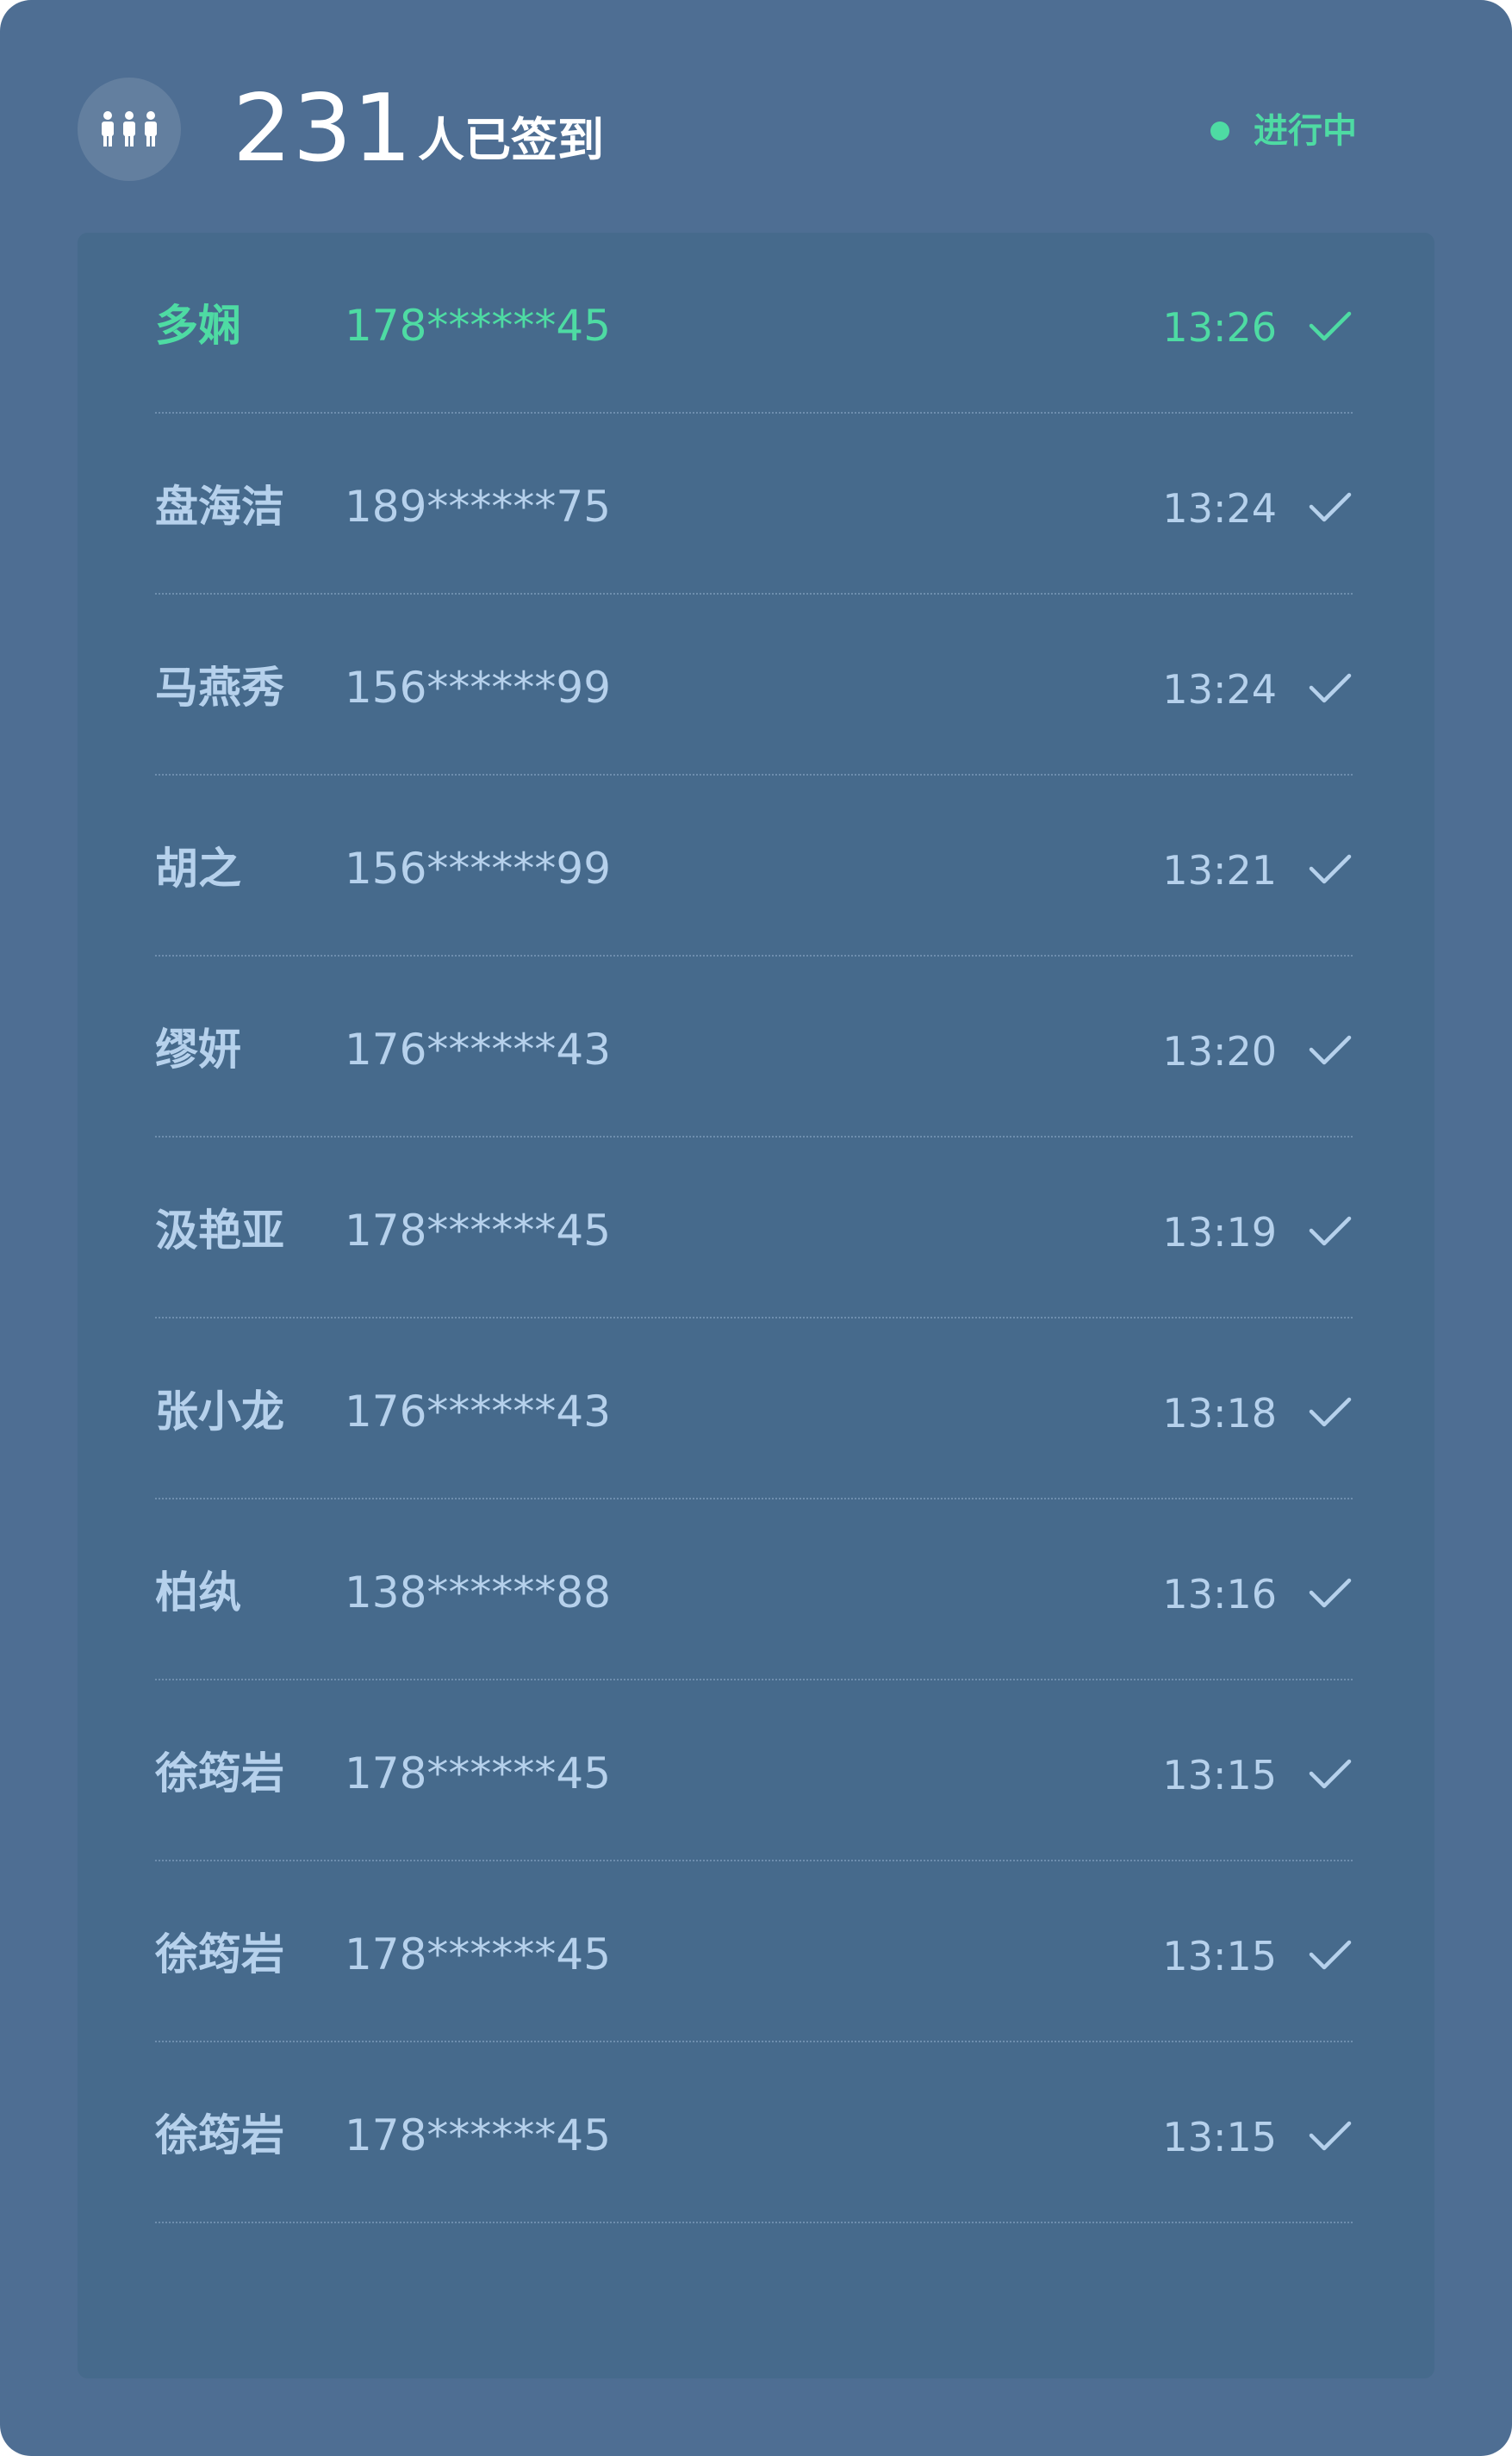 This screenshot has width=1512, height=2456. What do you see at coordinates (198, 1050) in the screenshot?
I see `attendee-name: 缪妍` at bounding box center [198, 1050].